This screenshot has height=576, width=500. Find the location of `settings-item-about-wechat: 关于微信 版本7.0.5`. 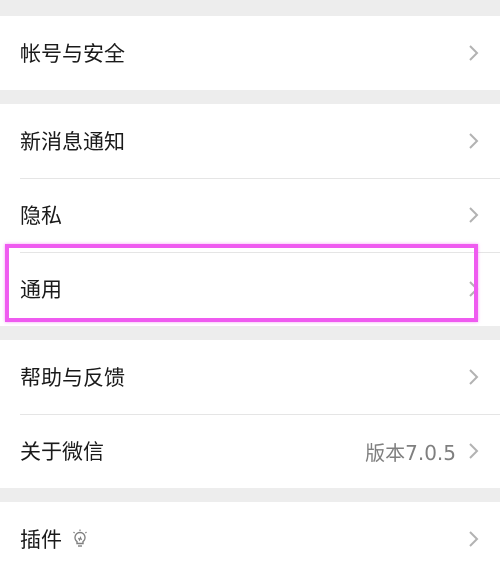

settings-item-about-wechat: 关于微信 版本7.0.5 is located at coordinates (250, 451).